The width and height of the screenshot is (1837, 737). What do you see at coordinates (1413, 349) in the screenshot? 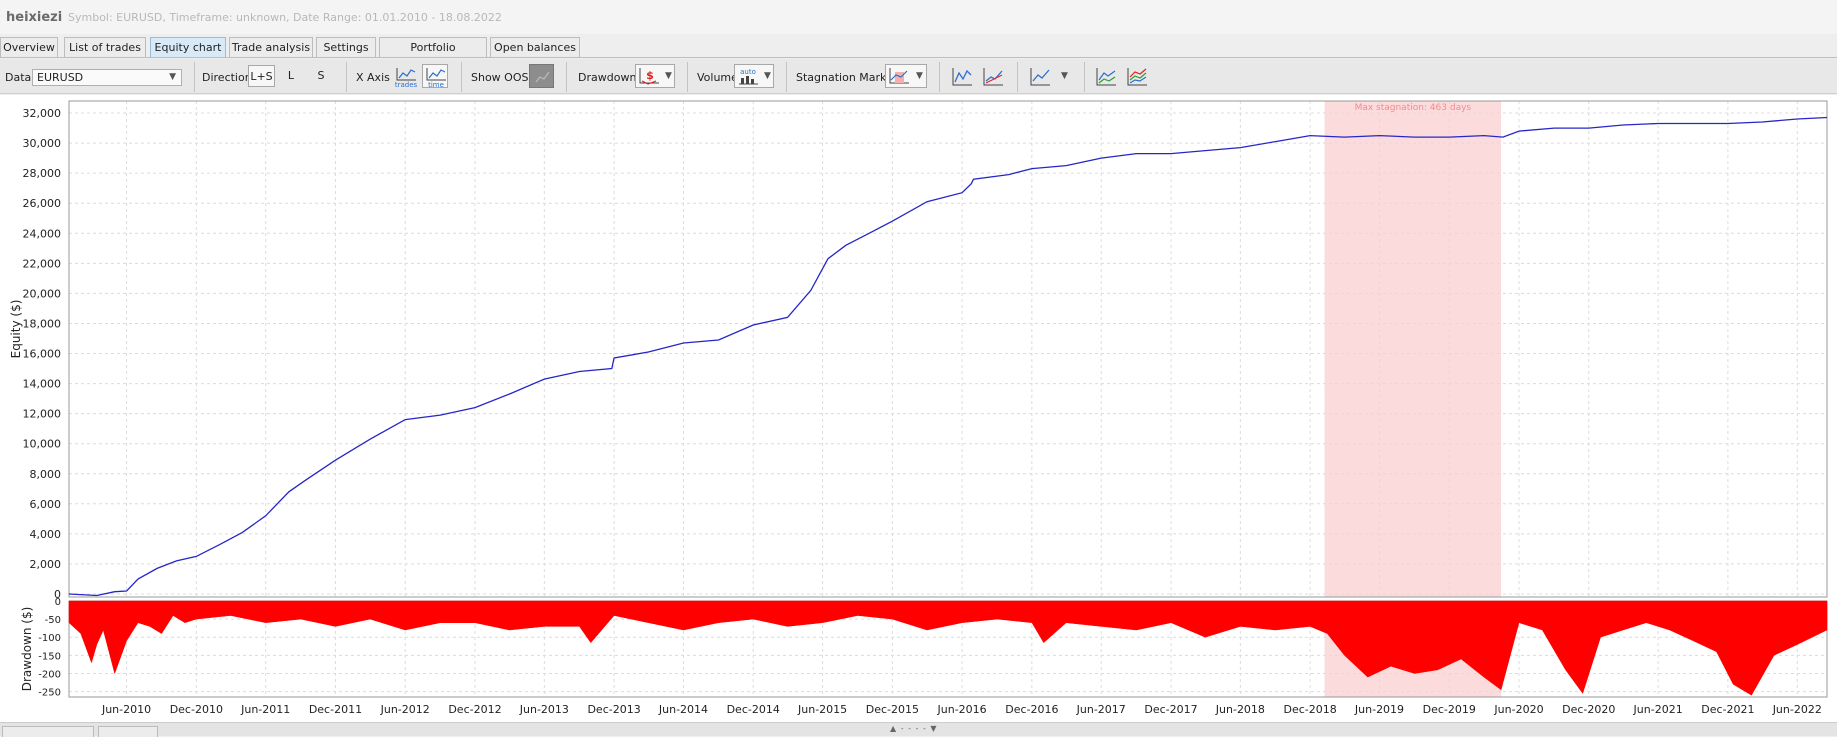
I see `stagnation-band` at bounding box center [1413, 349].